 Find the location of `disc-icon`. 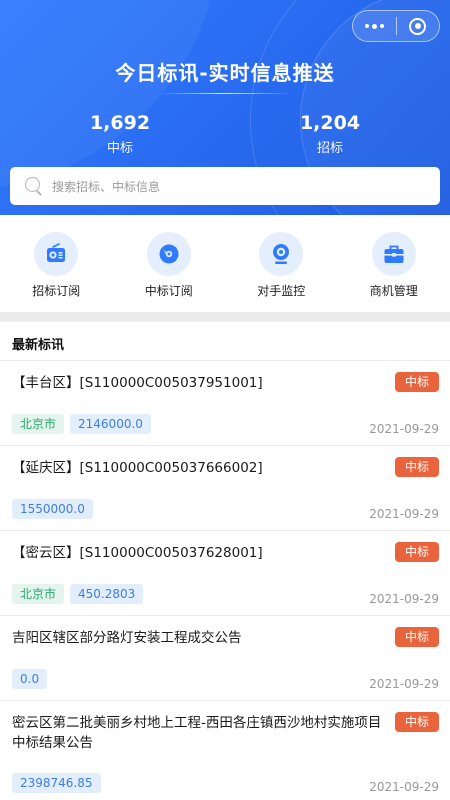

disc-icon is located at coordinates (168, 254).